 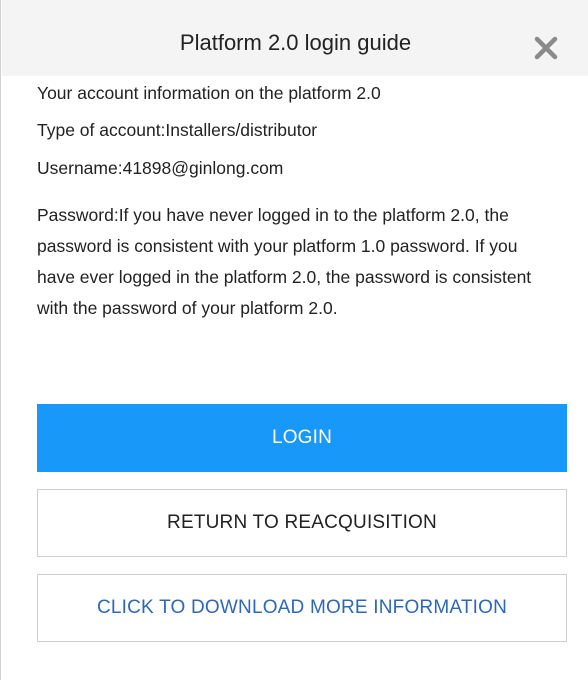 What do you see at coordinates (302, 438) in the screenshot?
I see `login-button: LOGIN` at bounding box center [302, 438].